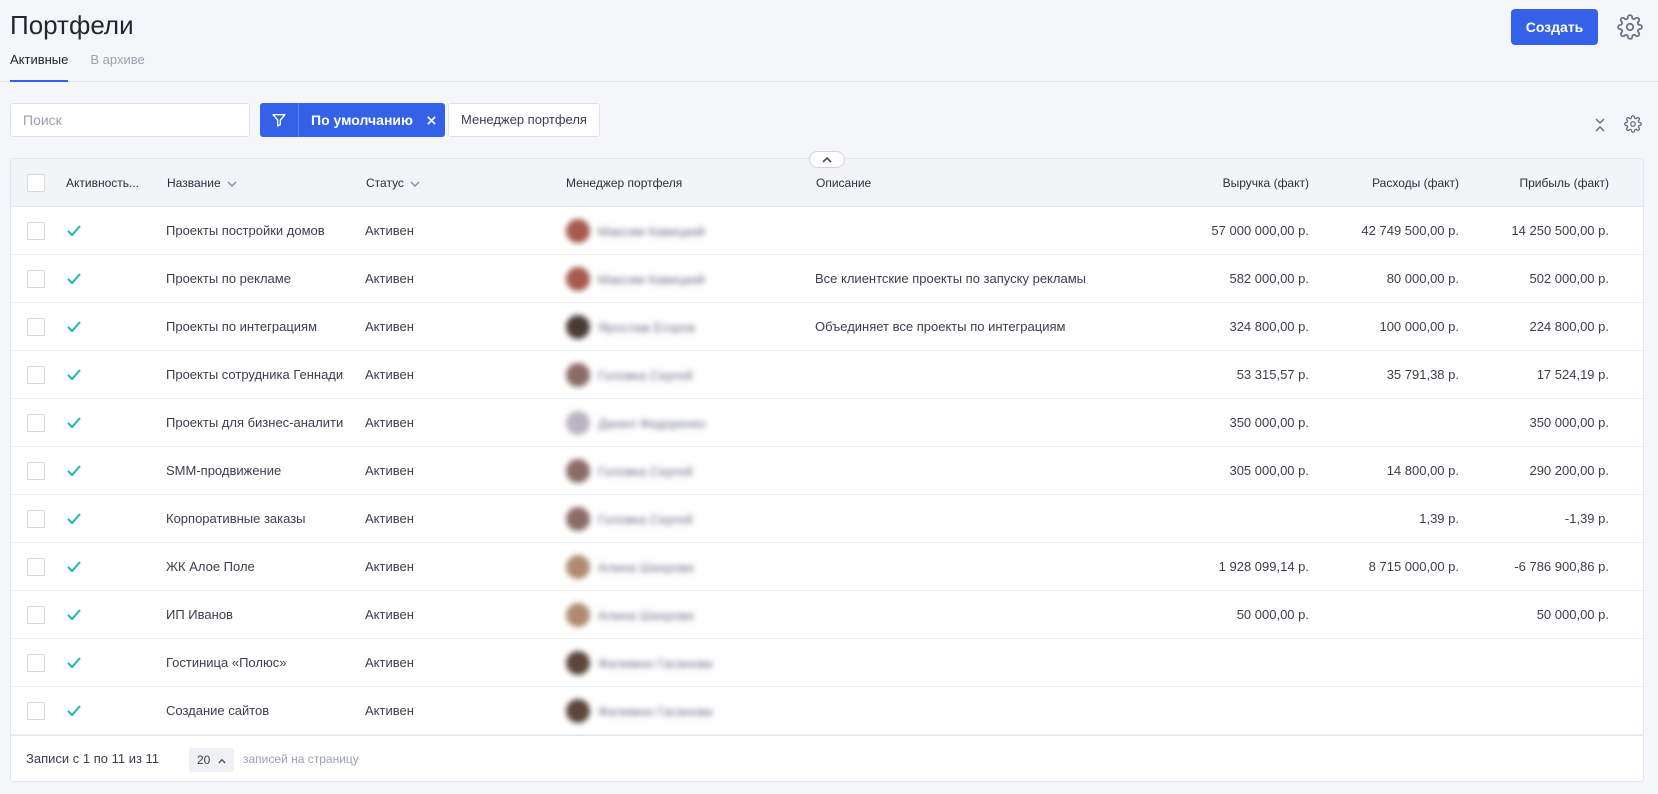  Describe the element at coordinates (1439, 518) in the screenshot. I see `row-expenses: 1,39 р.` at that location.